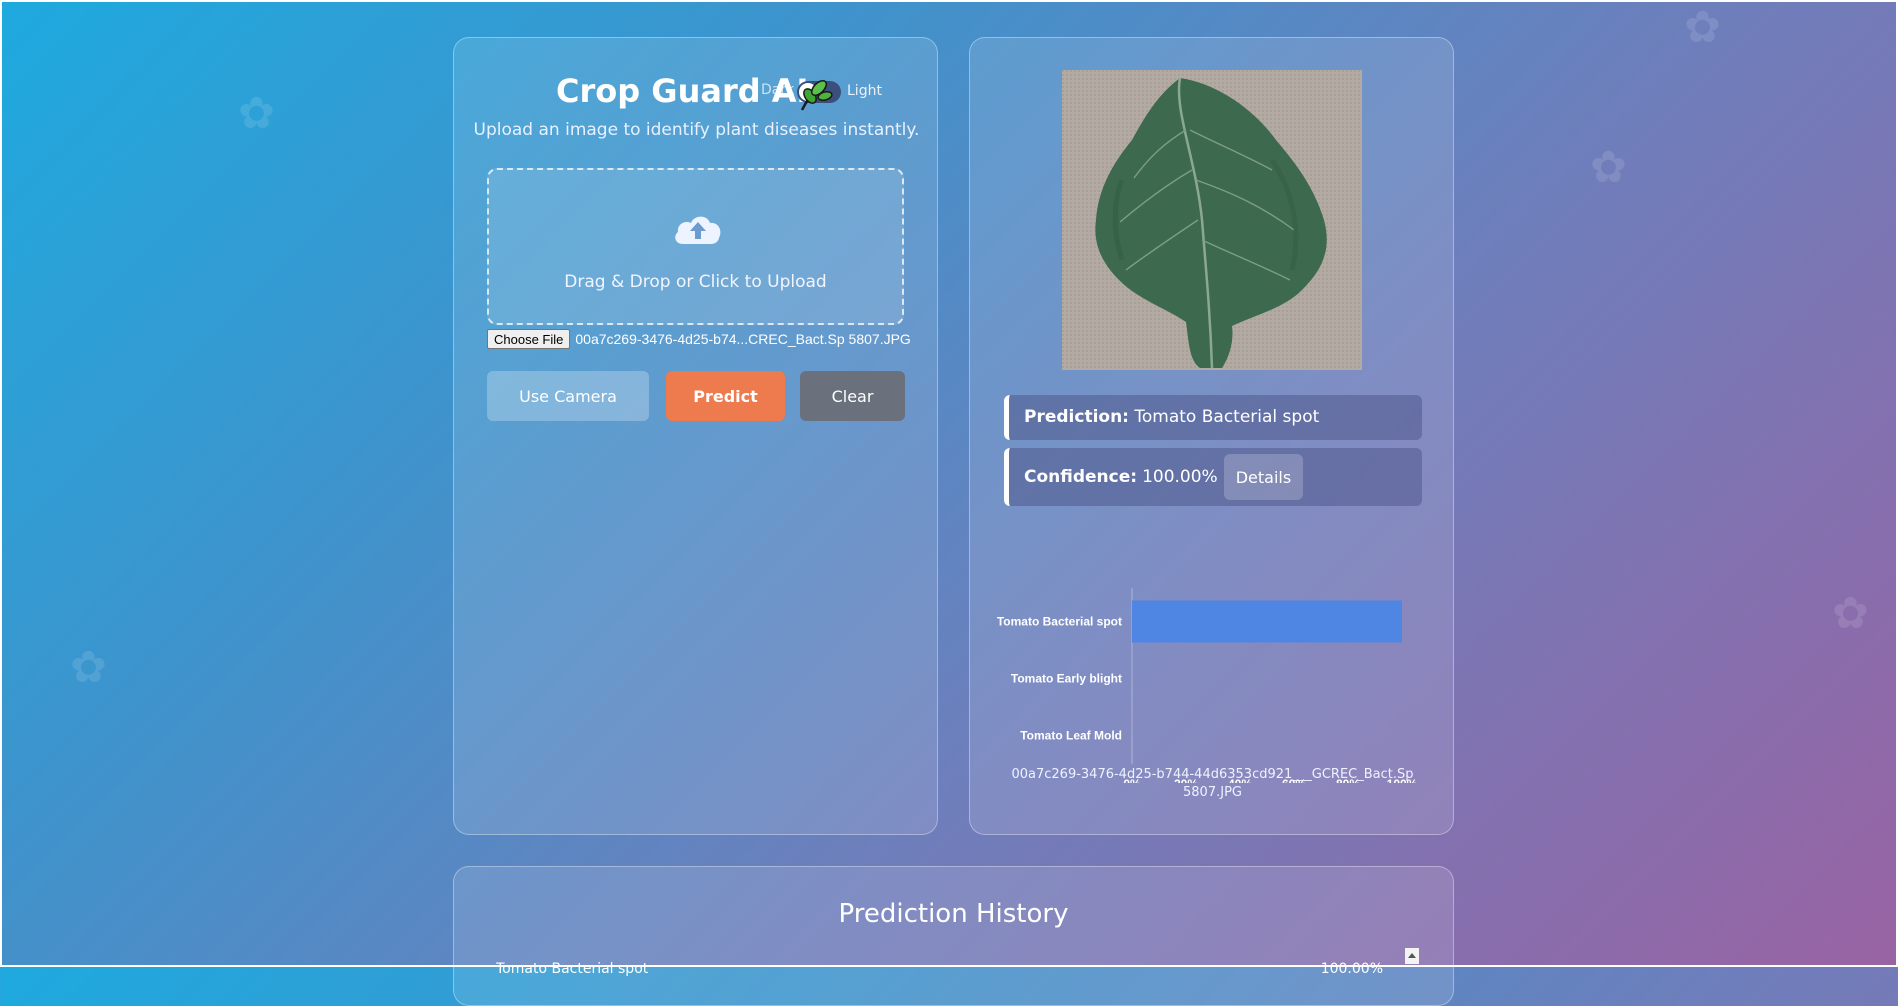 The width and height of the screenshot is (1898, 1006). I want to click on chart-bar, so click(1267, 621).